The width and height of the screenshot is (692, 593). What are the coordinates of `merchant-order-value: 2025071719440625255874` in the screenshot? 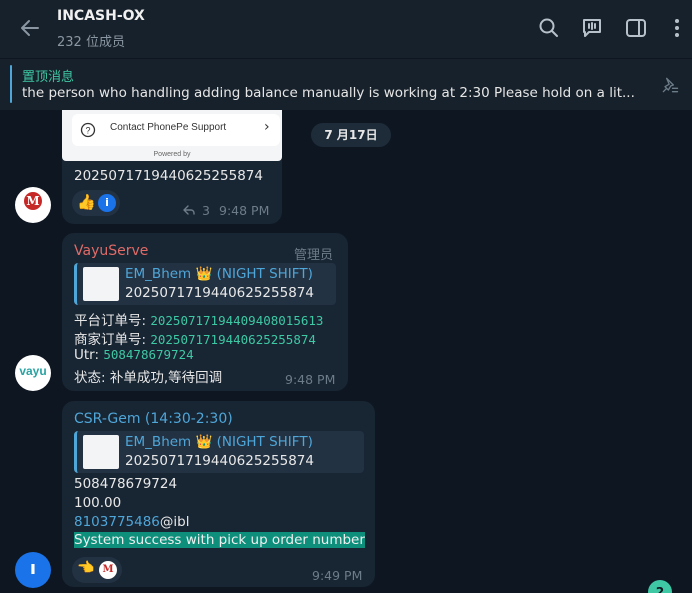 It's located at (233, 339).